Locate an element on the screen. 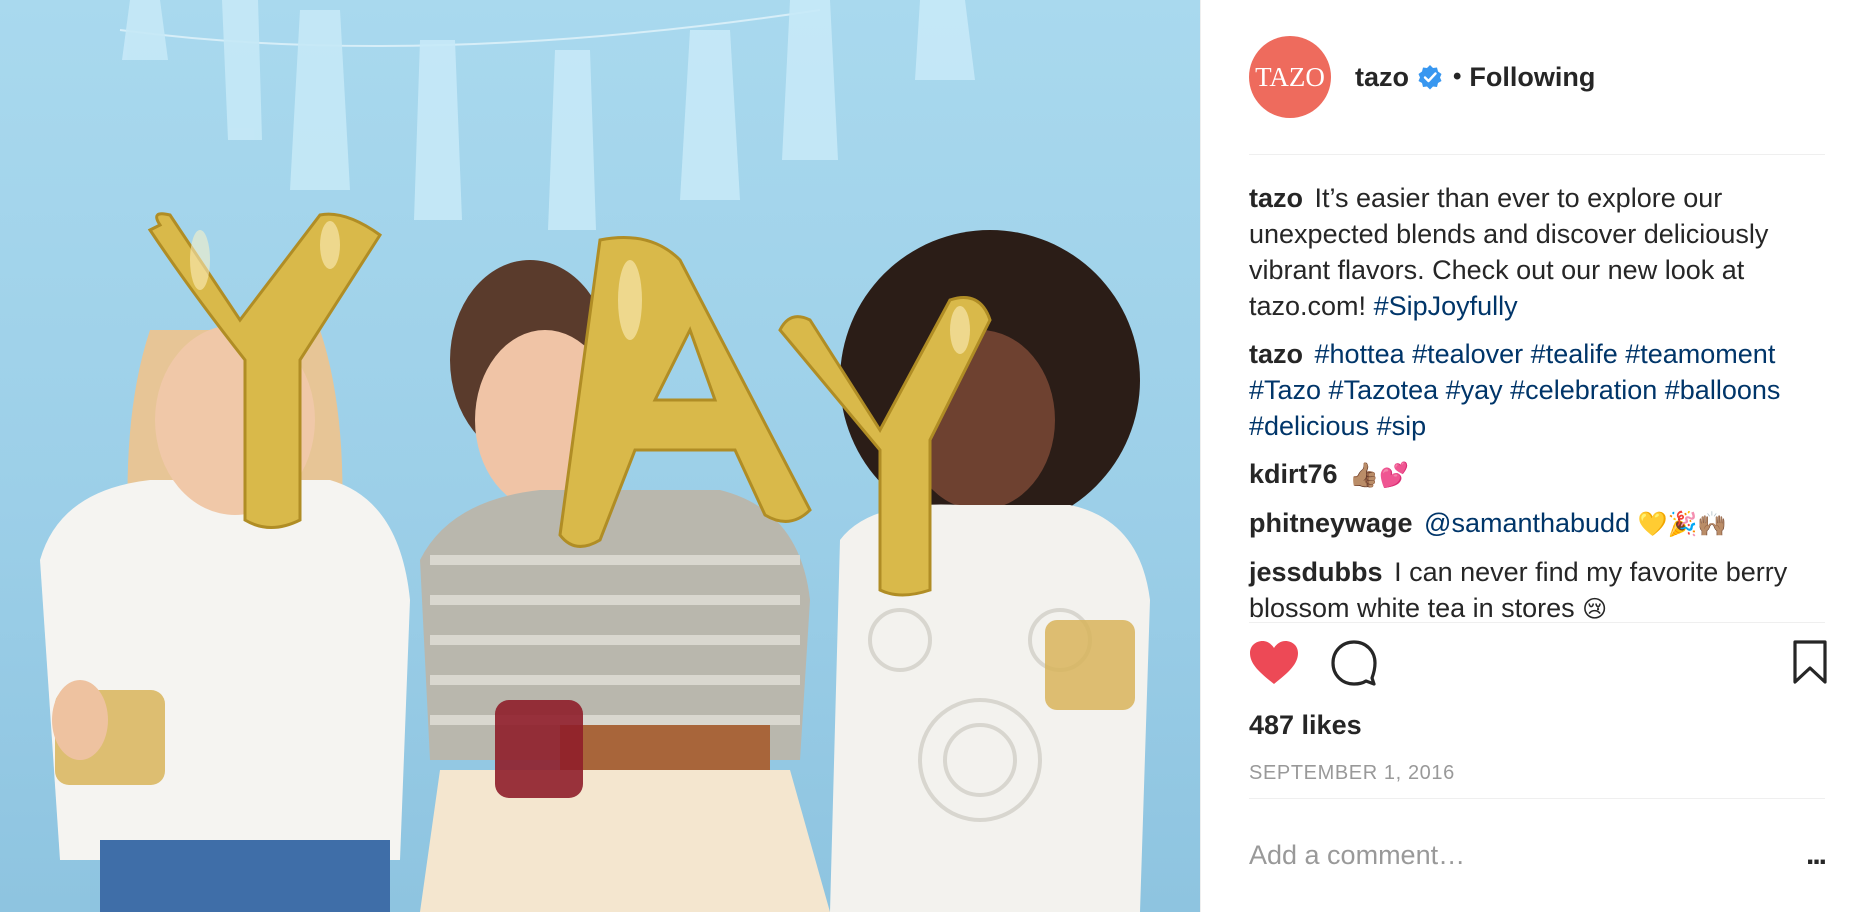  avatar: TAZO is located at coordinates (1290, 77).